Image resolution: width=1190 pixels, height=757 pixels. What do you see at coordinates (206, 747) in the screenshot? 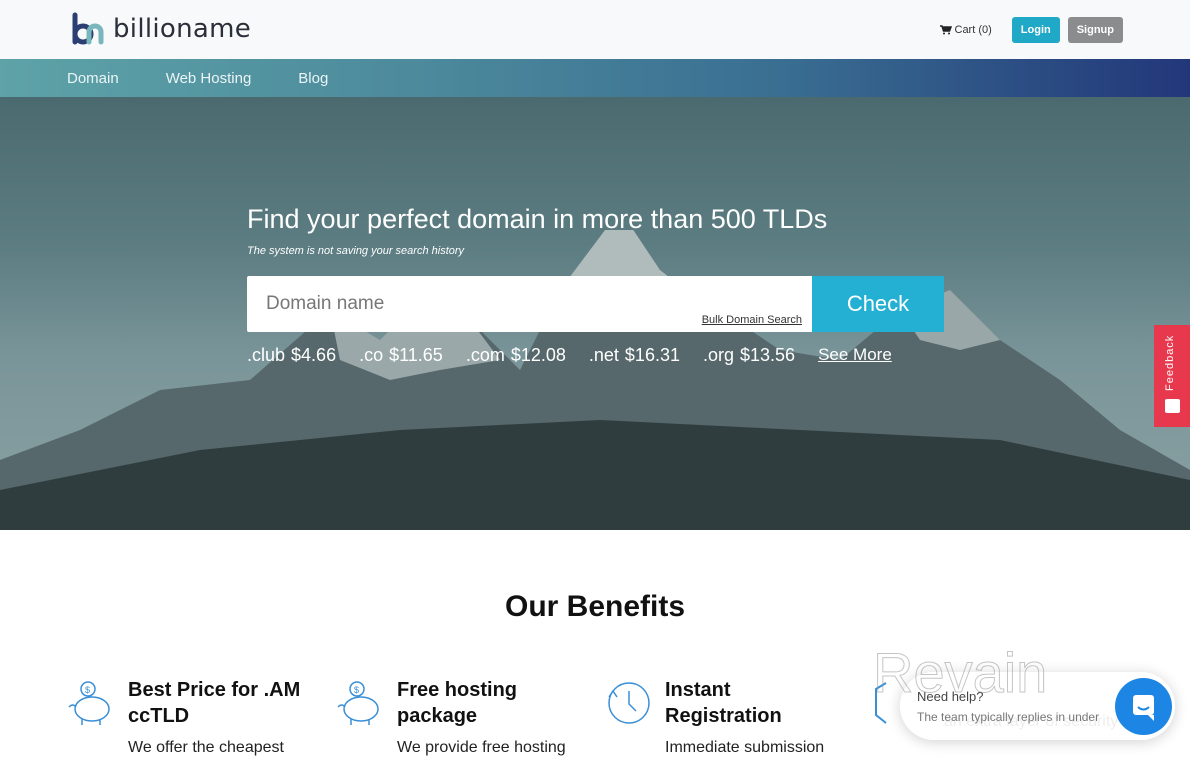
I see `benefit-text: We offer the cheapest` at bounding box center [206, 747].